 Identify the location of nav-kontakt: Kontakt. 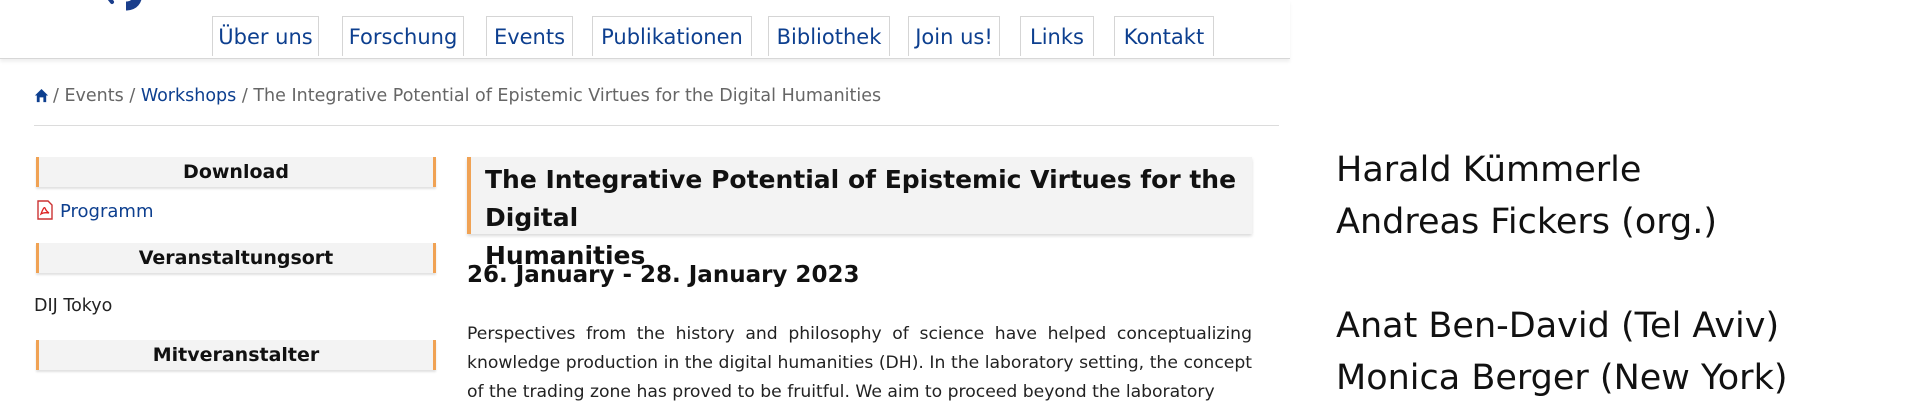
(1164, 36).